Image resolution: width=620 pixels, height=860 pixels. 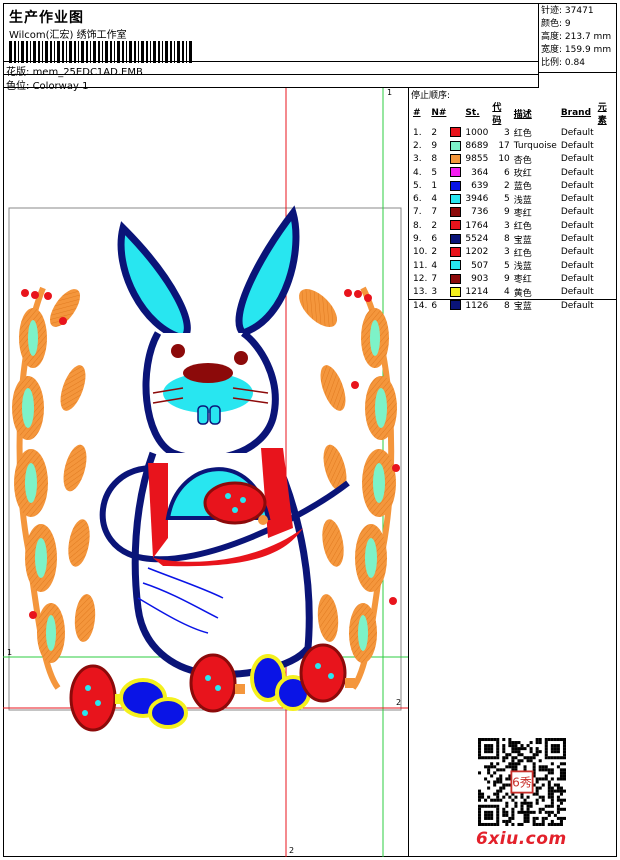 I want to click on row-desc: 宝蓝, so click(x=522, y=307).